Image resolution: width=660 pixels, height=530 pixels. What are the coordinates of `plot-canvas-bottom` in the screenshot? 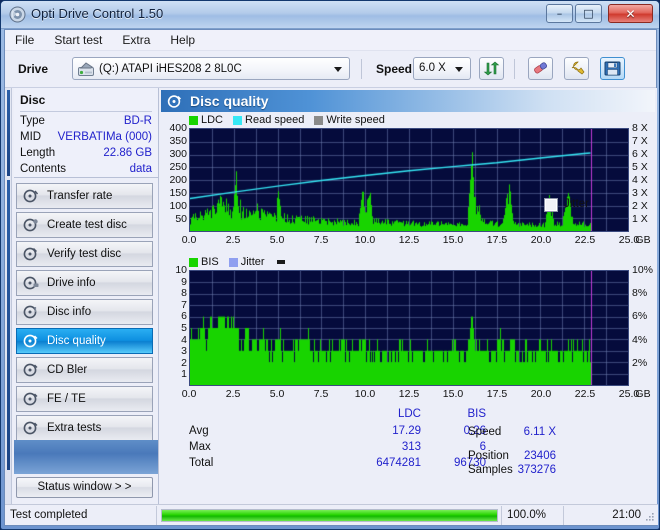 It's located at (409, 328).